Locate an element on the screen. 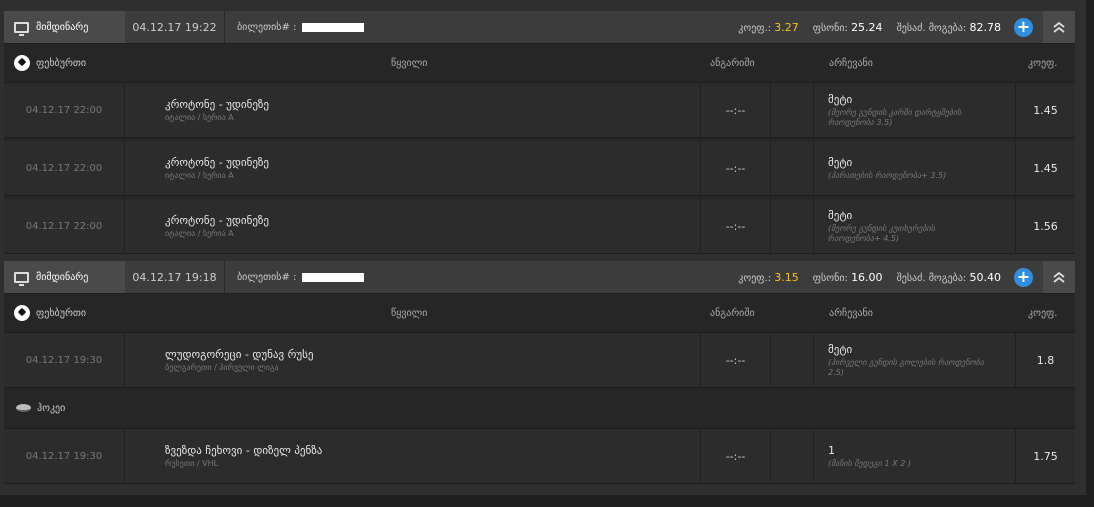  column-headers: ფეხბურთი წყვილი ანგარიში არჩევანი კოეფ. is located at coordinates (539, 313).